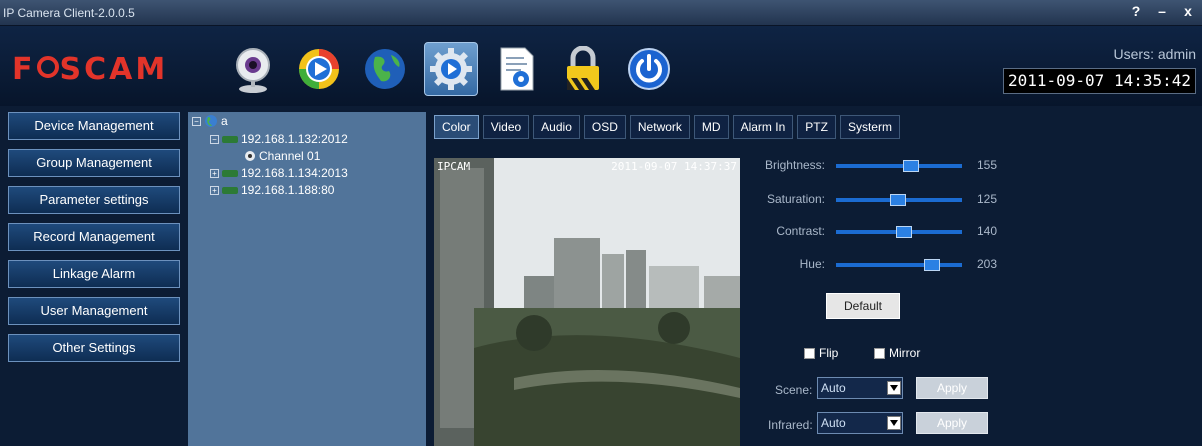 This screenshot has height=446, width=1202. What do you see at coordinates (899, 265) in the screenshot?
I see `hue-slider` at bounding box center [899, 265].